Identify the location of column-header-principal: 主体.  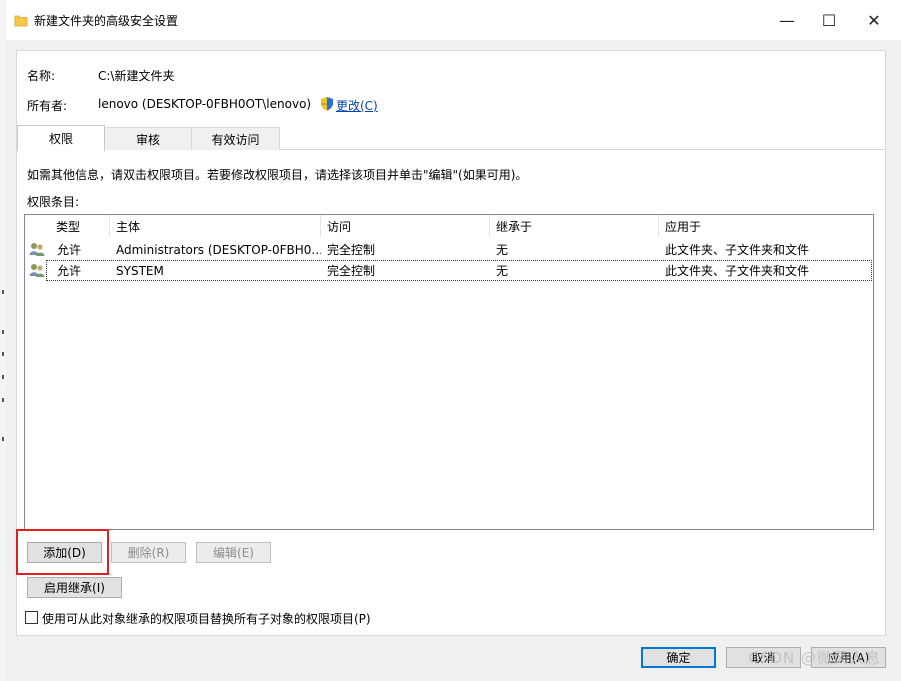
(215, 226).